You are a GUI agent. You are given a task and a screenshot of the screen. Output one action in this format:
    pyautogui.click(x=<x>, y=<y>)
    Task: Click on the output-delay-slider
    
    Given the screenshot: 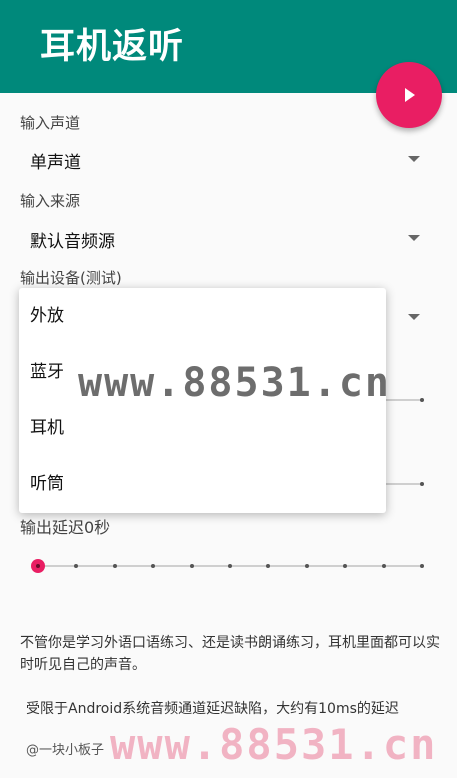 What is the action you would take?
    pyautogui.click(x=228, y=566)
    